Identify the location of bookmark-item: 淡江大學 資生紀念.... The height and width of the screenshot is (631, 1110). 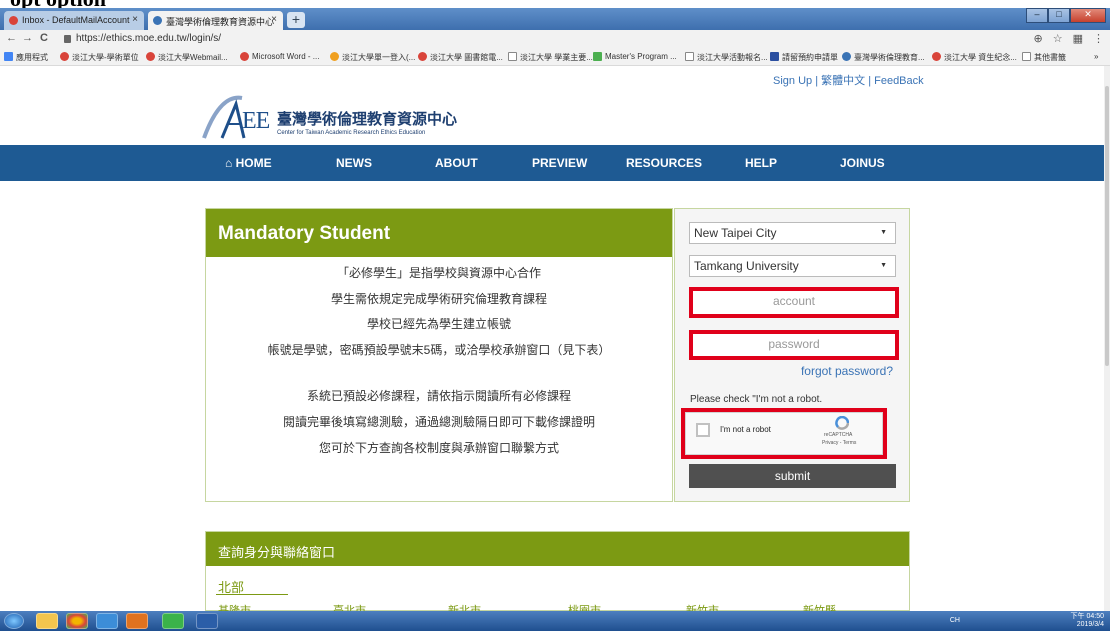
(974, 57).